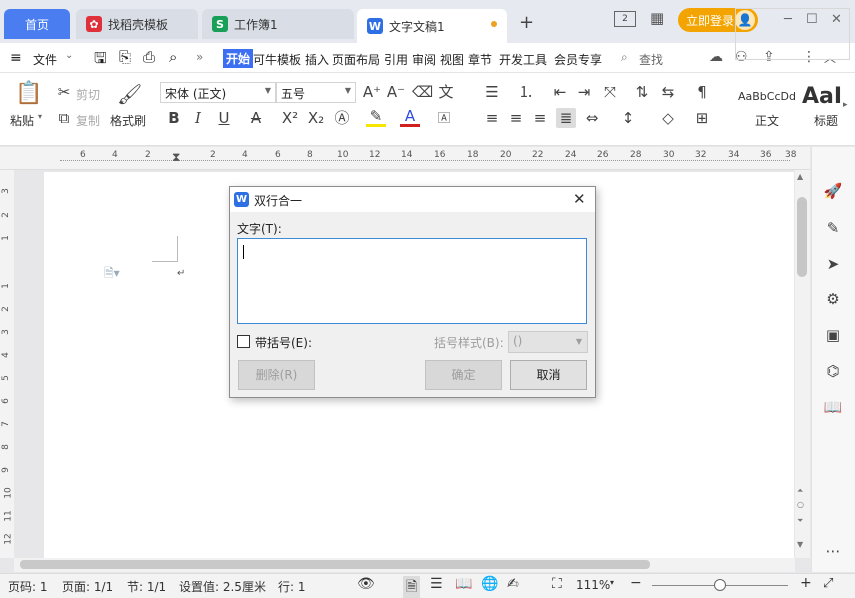 This screenshot has height=598, width=855. What do you see at coordinates (40, 116) in the screenshot?
I see `paste-dropdown-icon: ▾` at bounding box center [40, 116].